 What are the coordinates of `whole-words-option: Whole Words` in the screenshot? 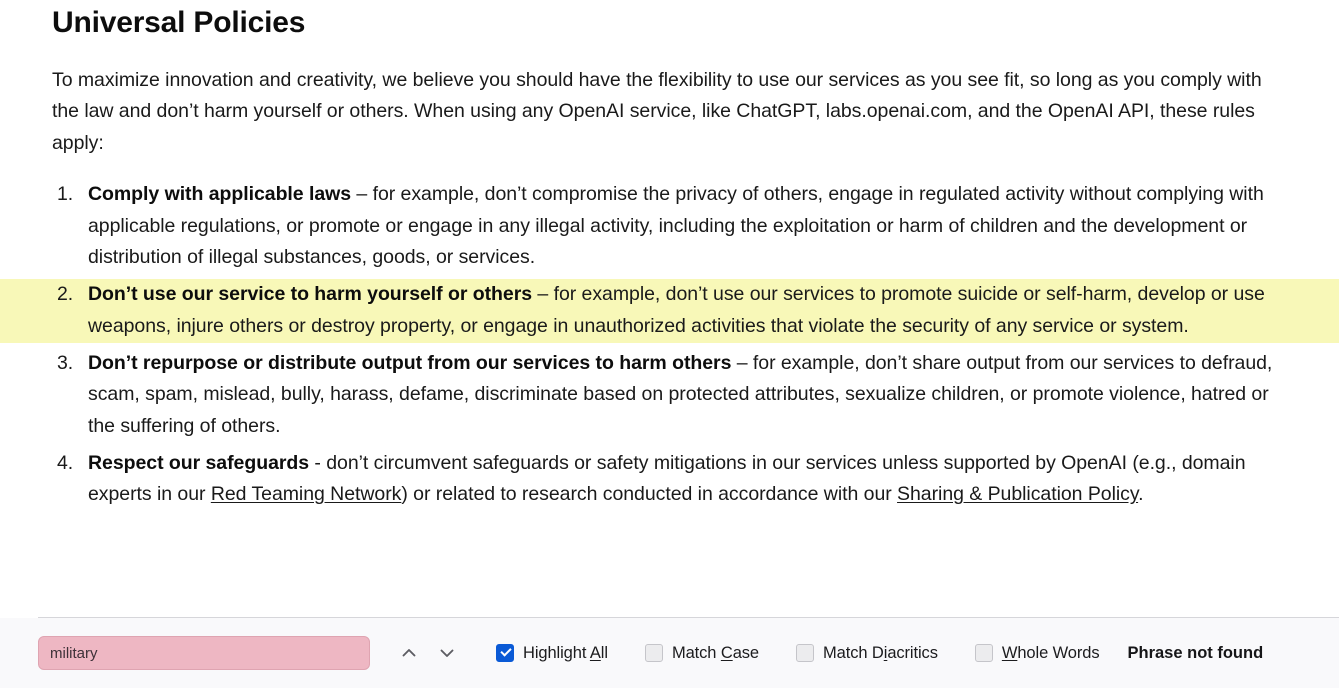 It's located at (1037, 653).